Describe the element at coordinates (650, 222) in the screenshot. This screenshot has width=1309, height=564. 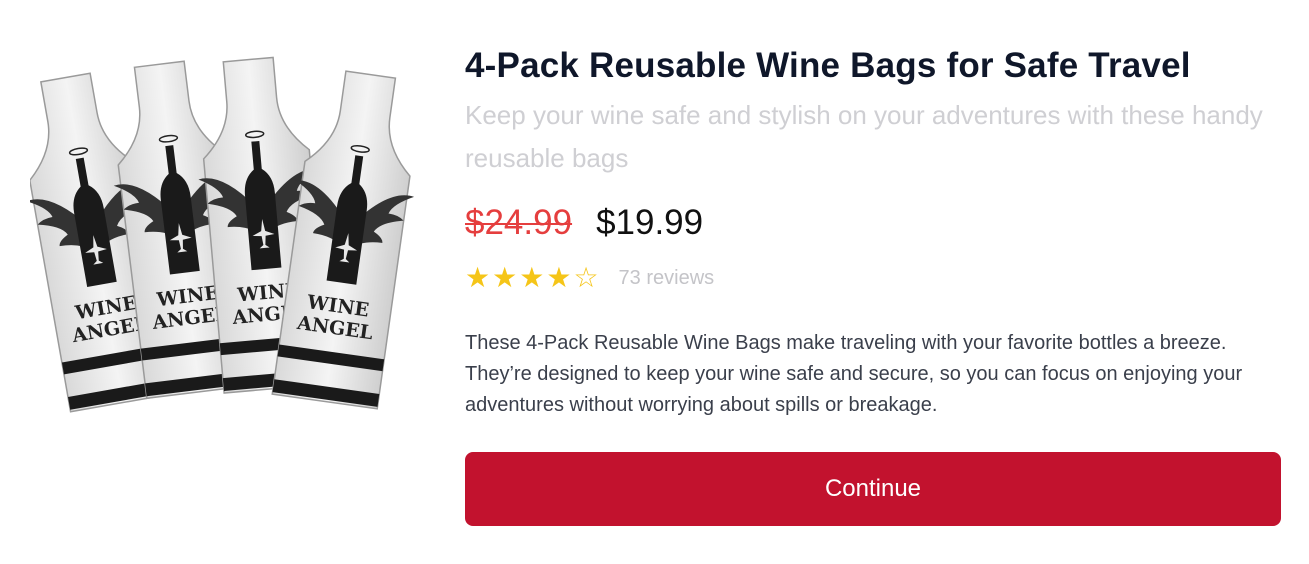
I see `sale-price: $19.99` at that location.